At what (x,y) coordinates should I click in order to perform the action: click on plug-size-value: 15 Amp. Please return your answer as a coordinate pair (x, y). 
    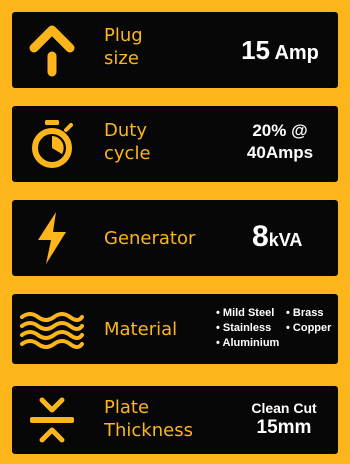
    Looking at the image, I should click on (280, 50).